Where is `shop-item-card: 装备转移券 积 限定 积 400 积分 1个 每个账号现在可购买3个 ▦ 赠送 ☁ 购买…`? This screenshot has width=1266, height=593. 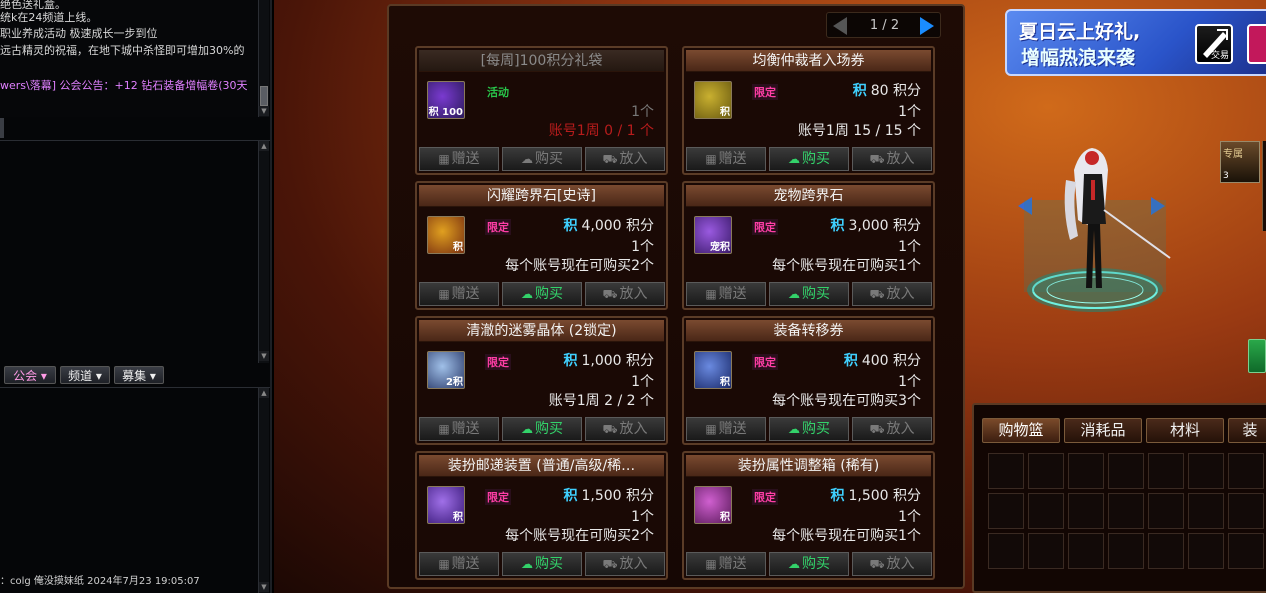
shop-item-card: 装备转移券 积 限定 积 400 积分 1个 每个账号现在可购买3个 ▦ 赠送 ☁ 购买… is located at coordinates (808, 380).